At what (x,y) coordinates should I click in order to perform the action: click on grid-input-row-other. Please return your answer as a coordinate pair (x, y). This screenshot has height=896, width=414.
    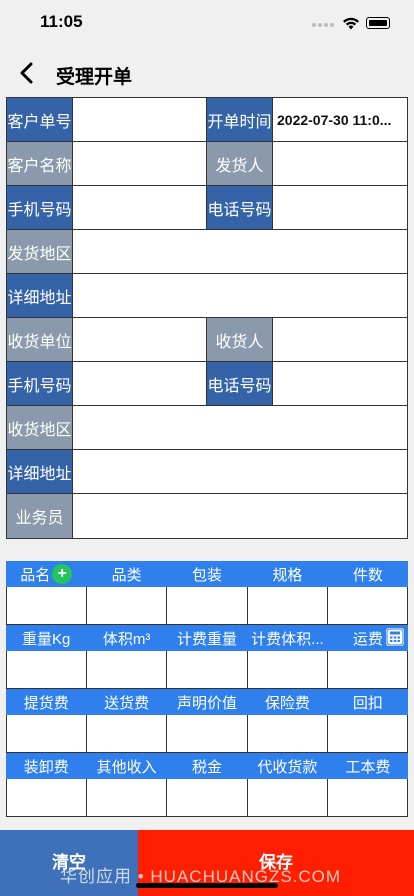
    Looking at the image, I should click on (207, 798).